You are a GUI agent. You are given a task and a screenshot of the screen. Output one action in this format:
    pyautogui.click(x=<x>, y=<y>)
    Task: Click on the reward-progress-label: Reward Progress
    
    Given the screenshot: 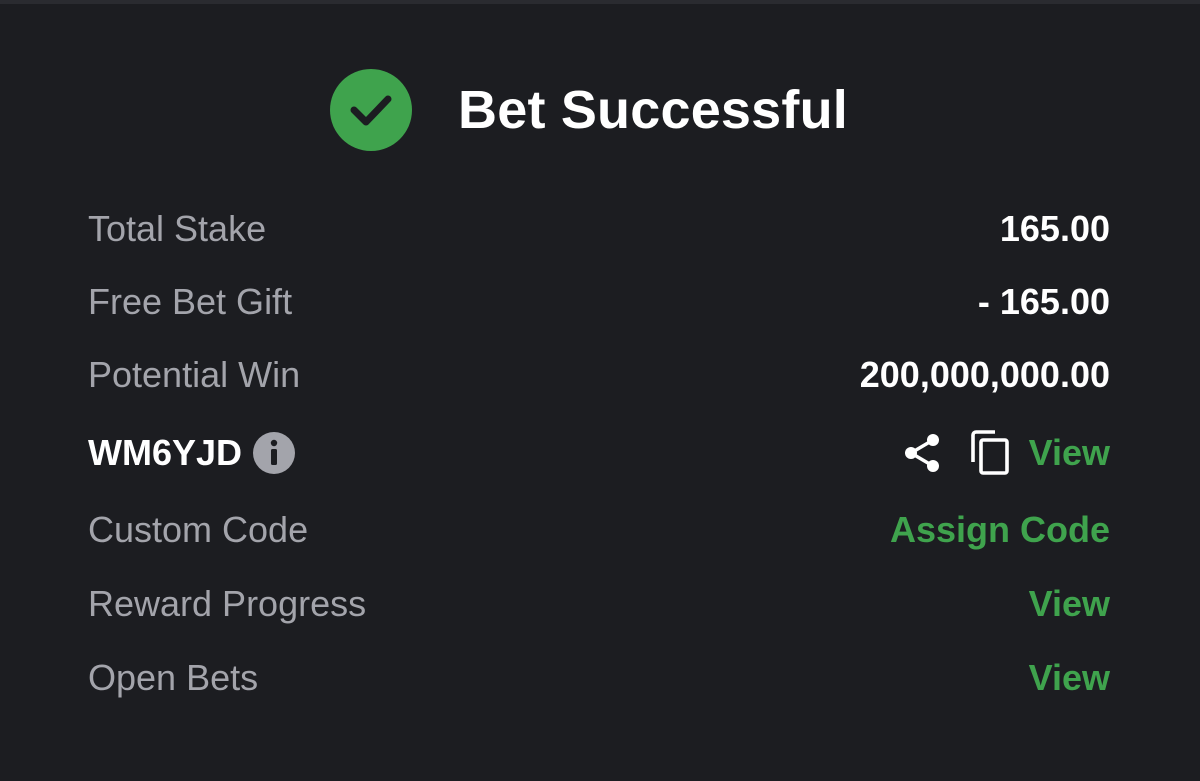 What is the action you would take?
    pyautogui.click(x=227, y=603)
    